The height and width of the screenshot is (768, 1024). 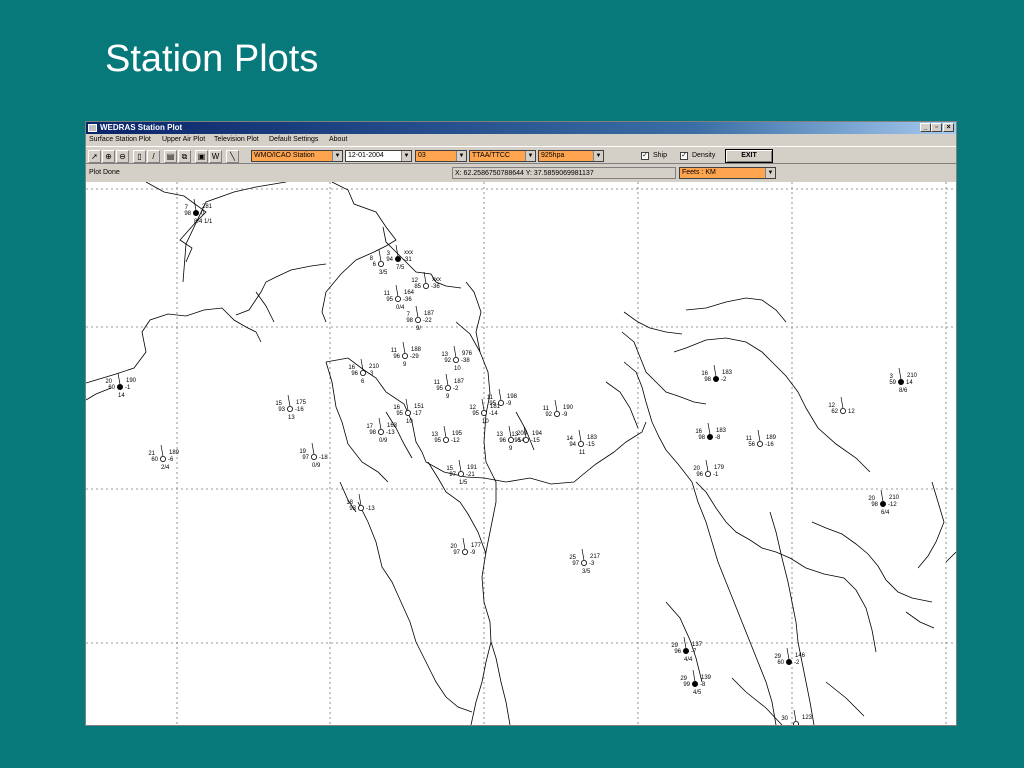 I want to click on station-plot: 1395 -12195, so click(x=447, y=434).